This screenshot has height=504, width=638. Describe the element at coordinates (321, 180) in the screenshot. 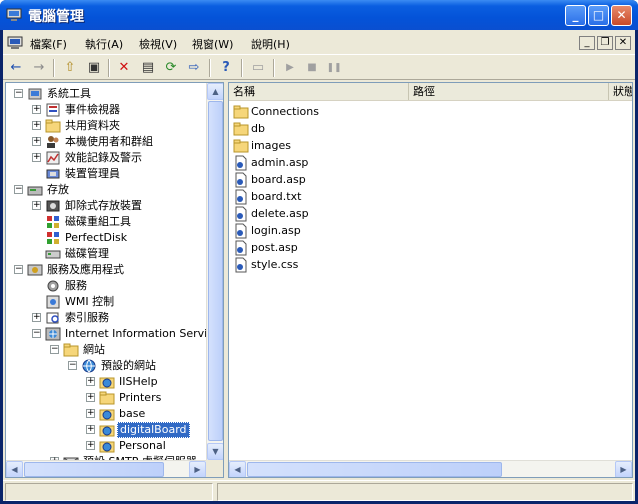

I see `list-item: board.asp` at that location.